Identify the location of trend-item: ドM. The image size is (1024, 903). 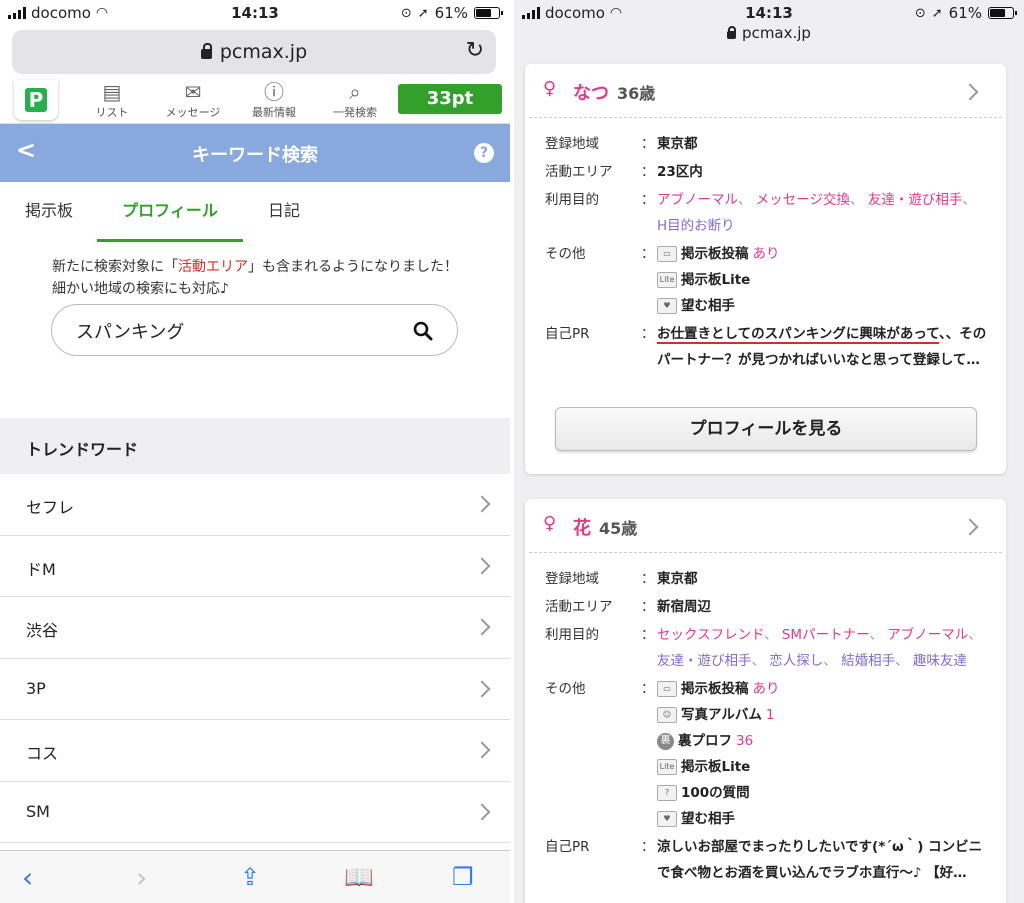
(255, 566).